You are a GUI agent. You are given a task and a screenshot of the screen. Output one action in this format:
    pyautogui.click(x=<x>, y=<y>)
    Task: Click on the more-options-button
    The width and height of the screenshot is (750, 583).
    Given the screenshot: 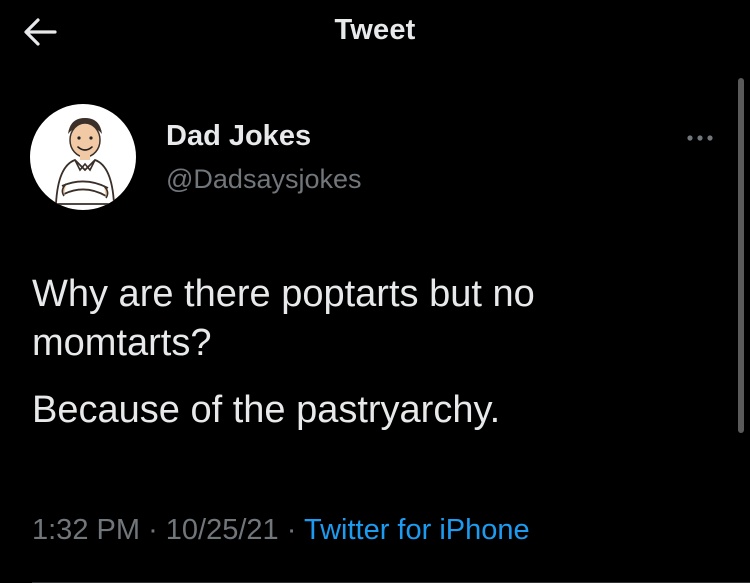 What is the action you would take?
    pyautogui.click(x=700, y=138)
    